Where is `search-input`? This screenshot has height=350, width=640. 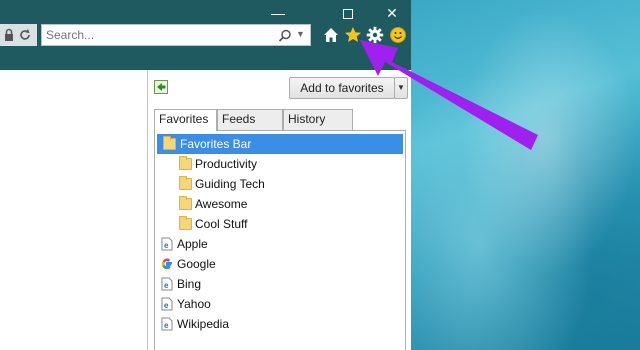 search-input is located at coordinates (156, 35).